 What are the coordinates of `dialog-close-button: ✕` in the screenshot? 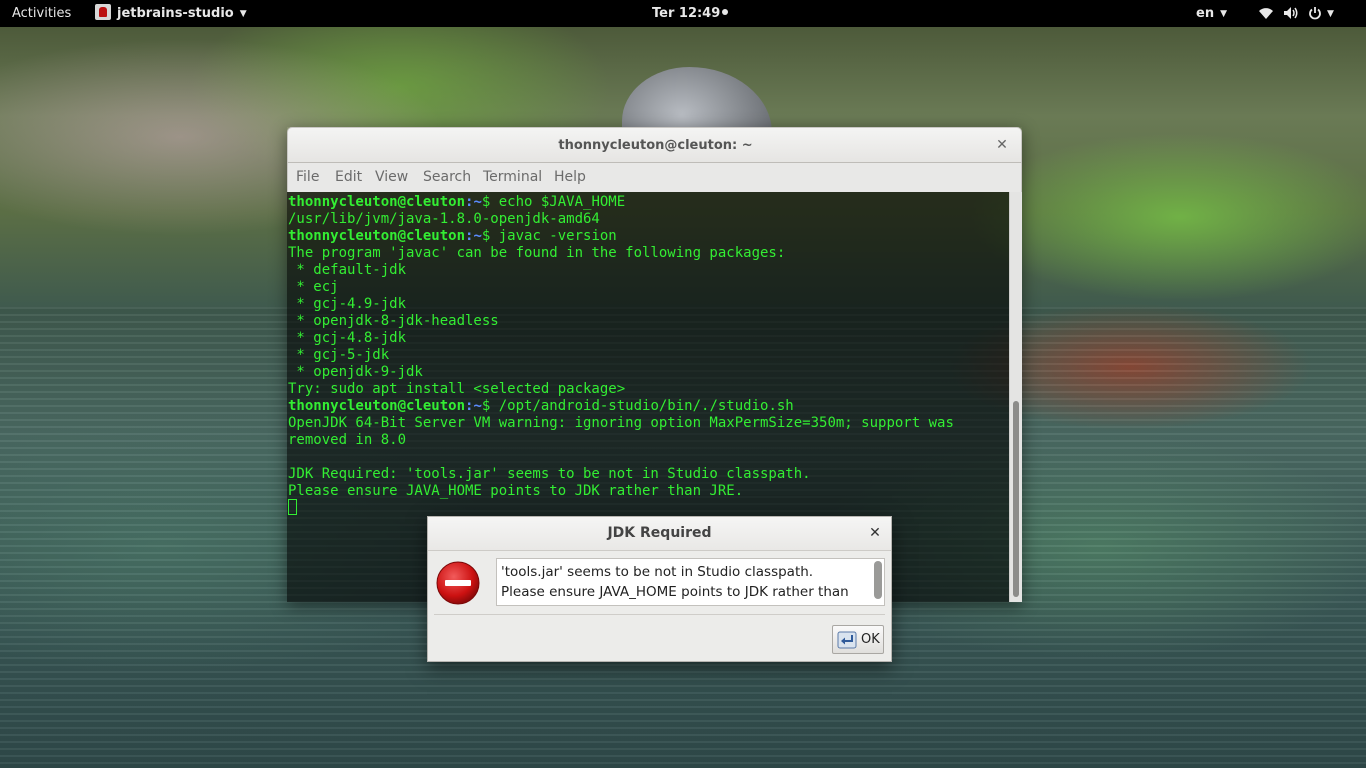 It's located at (875, 533).